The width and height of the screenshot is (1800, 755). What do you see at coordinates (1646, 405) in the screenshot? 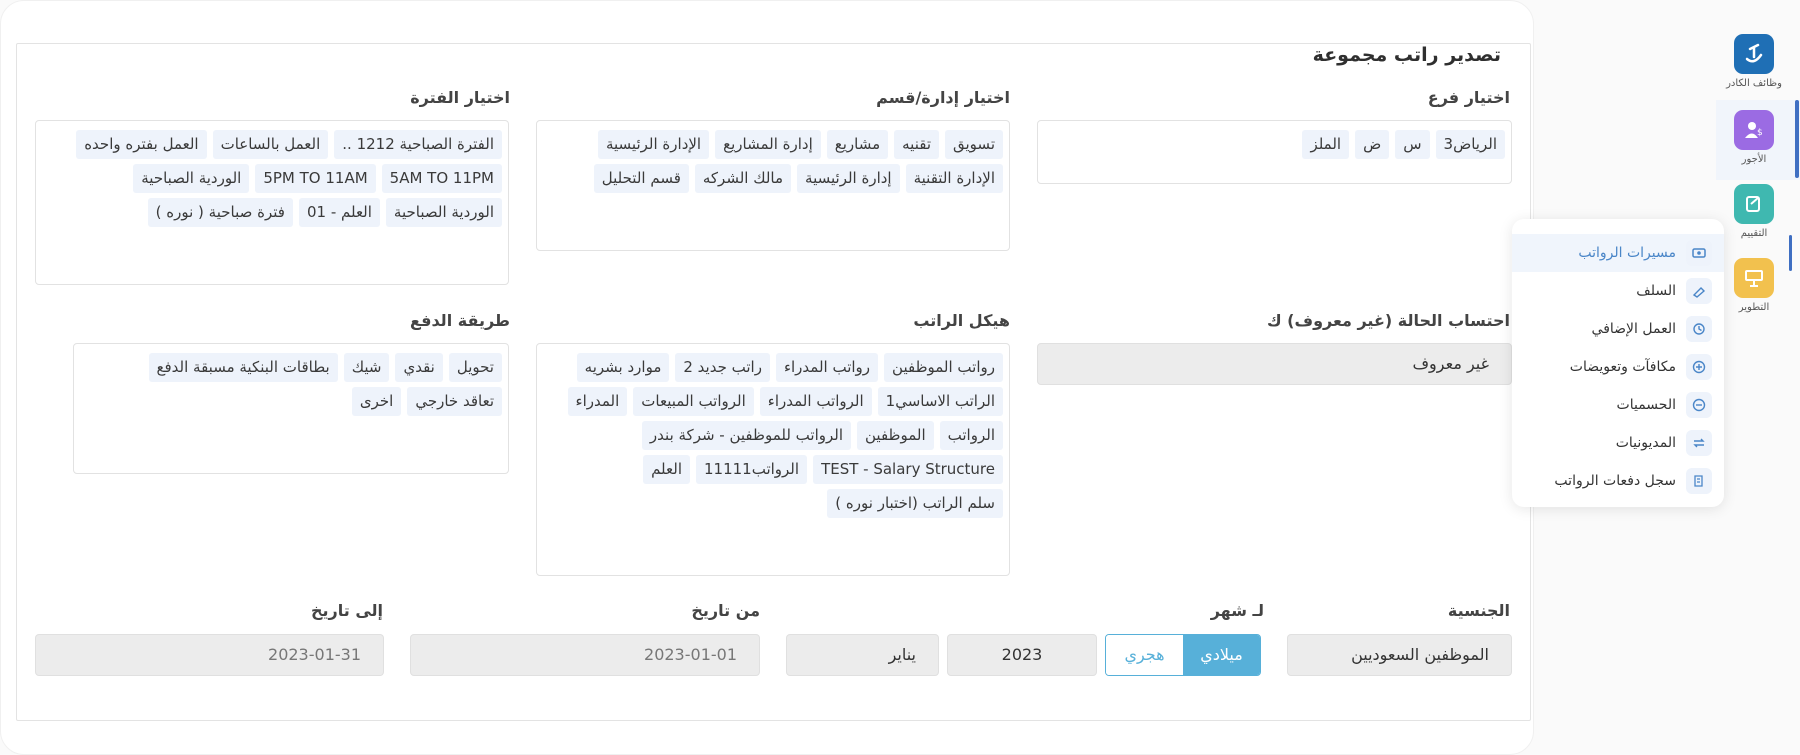
I see `menu-item-label: الحسميات` at bounding box center [1646, 405].